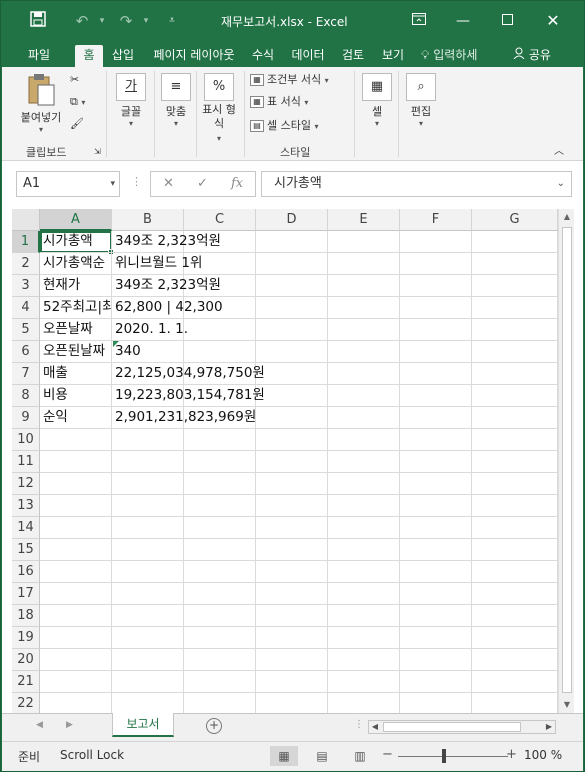 Image resolution: width=585 pixels, height=772 pixels. What do you see at coordinates (364, 308) in the screenshot?
I see `cell-e4` at bounding box center [364, 308].